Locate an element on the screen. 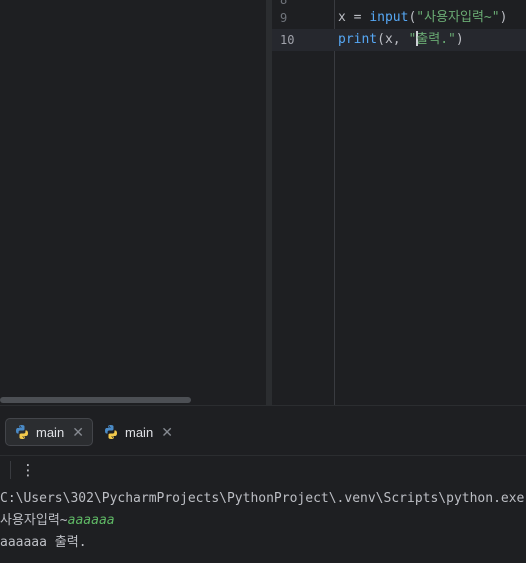 The height and width of the screenshot is (563, 526). run-tabs: main ✕ main ✕ is located at coordinates (263, 431).